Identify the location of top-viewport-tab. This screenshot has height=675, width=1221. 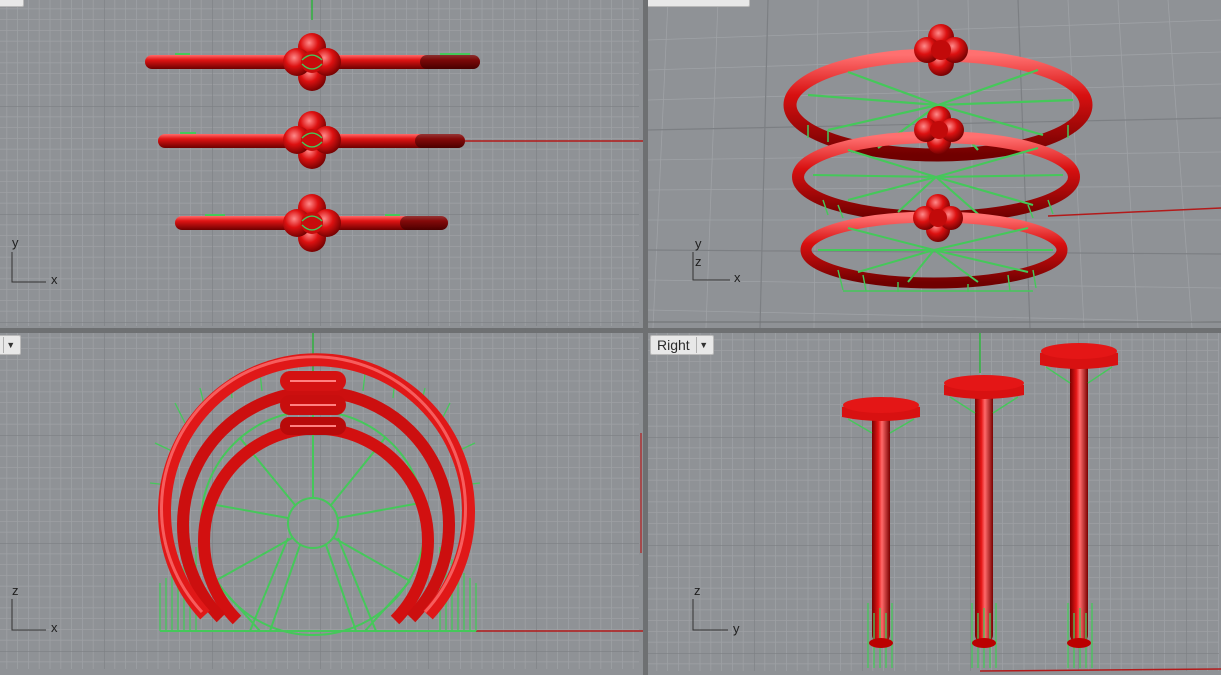
(12, 3).